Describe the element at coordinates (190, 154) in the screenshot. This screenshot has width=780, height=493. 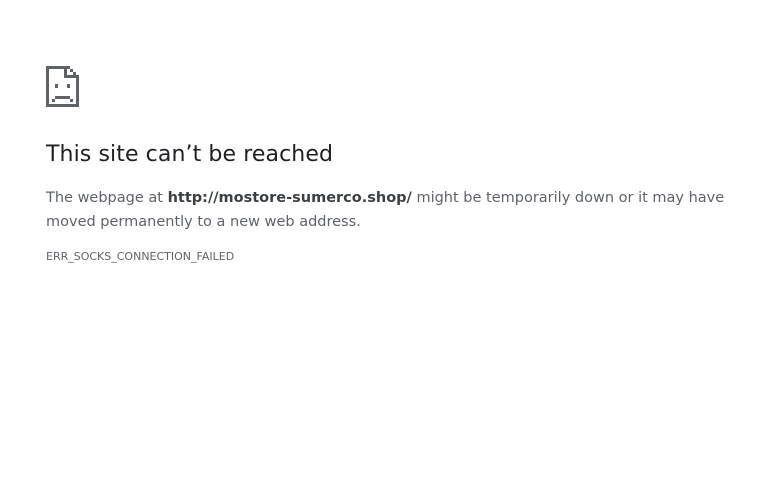
I see `page-title: This site can’t be reached` at that location.